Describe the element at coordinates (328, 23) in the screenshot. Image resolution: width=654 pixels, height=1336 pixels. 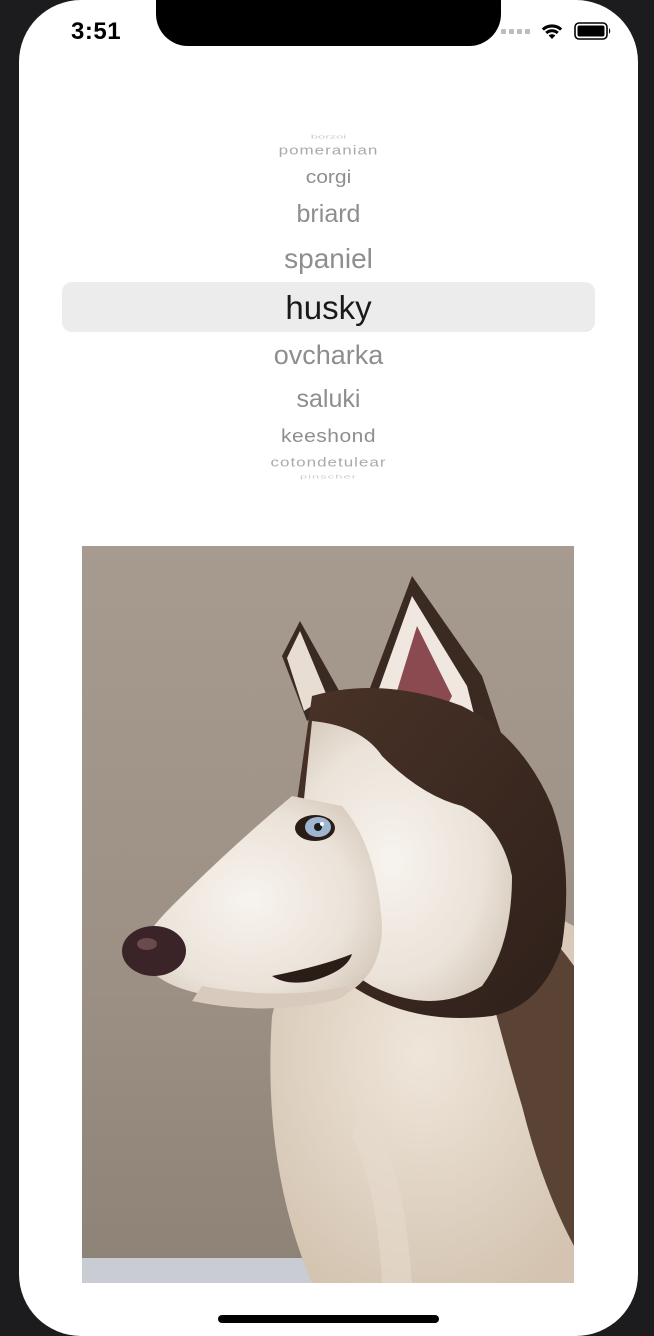
I see `device-notch` at that location.